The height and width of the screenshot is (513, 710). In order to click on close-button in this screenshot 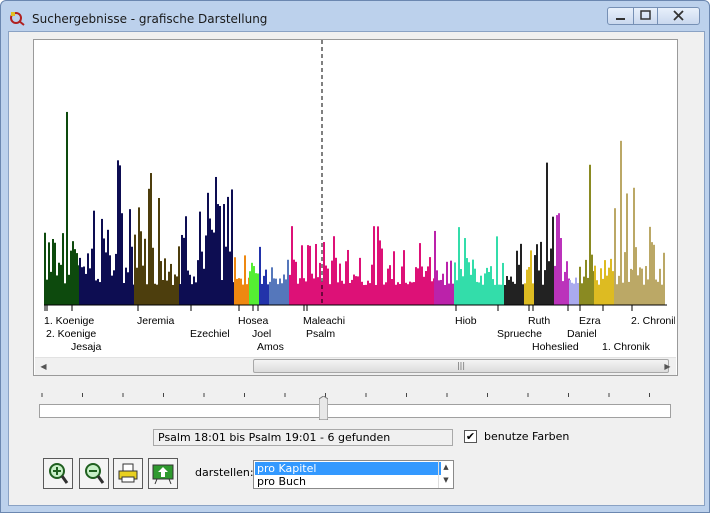, I will do `click(678, 16)`.